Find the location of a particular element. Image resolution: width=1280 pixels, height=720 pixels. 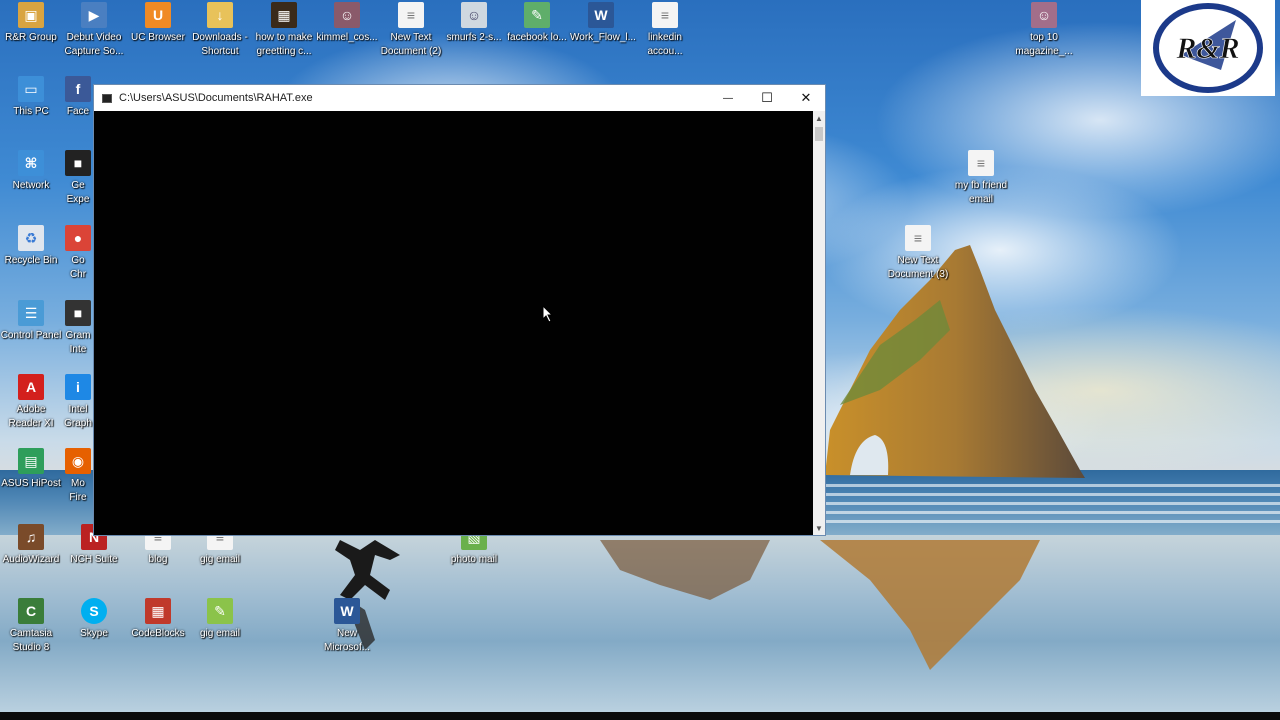

control-panel-icon: ☰ is located at coordinates (31, 313).